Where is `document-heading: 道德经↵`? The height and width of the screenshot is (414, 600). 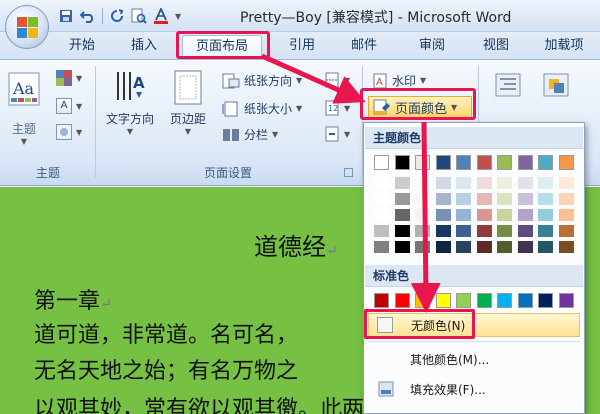 document-heading: 道德经↵ is located at coordinates (296, 244).